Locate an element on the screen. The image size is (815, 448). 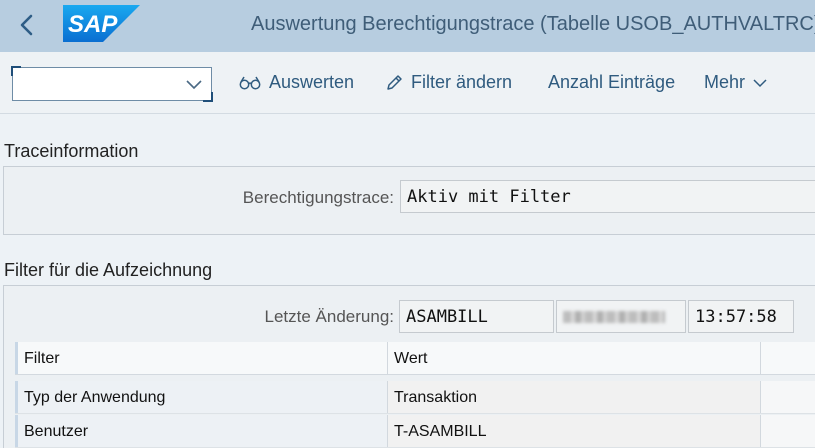
pencil-icon is located at coordinates (394, 82).